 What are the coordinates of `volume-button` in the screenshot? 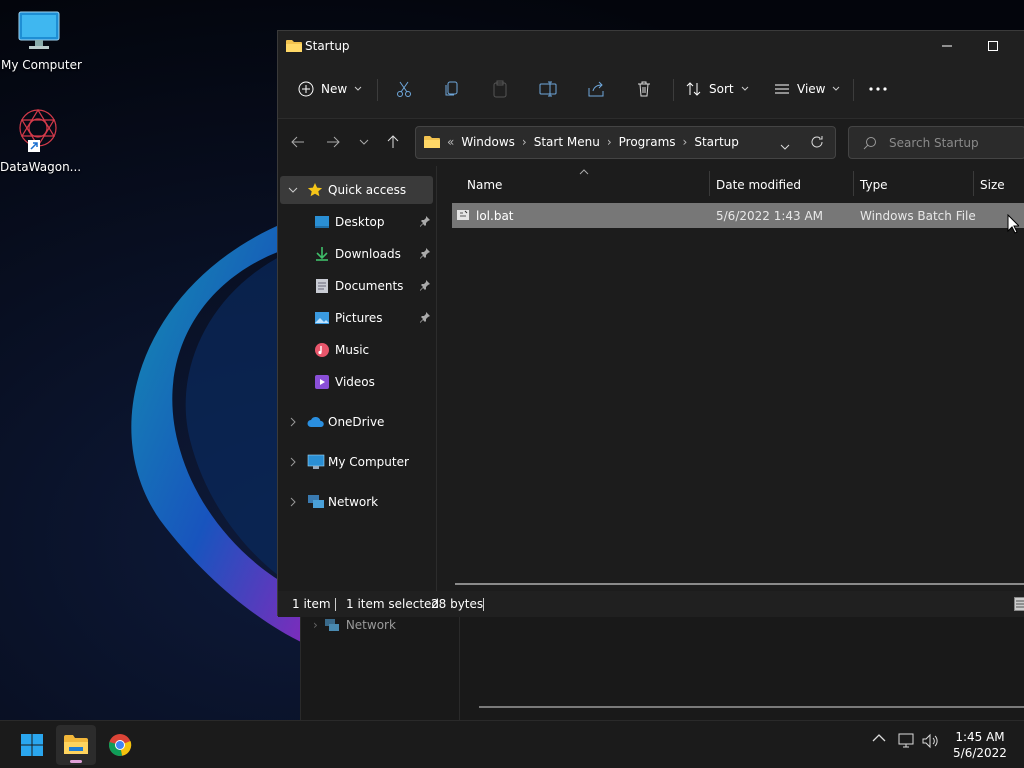 It's located at (931, 741).